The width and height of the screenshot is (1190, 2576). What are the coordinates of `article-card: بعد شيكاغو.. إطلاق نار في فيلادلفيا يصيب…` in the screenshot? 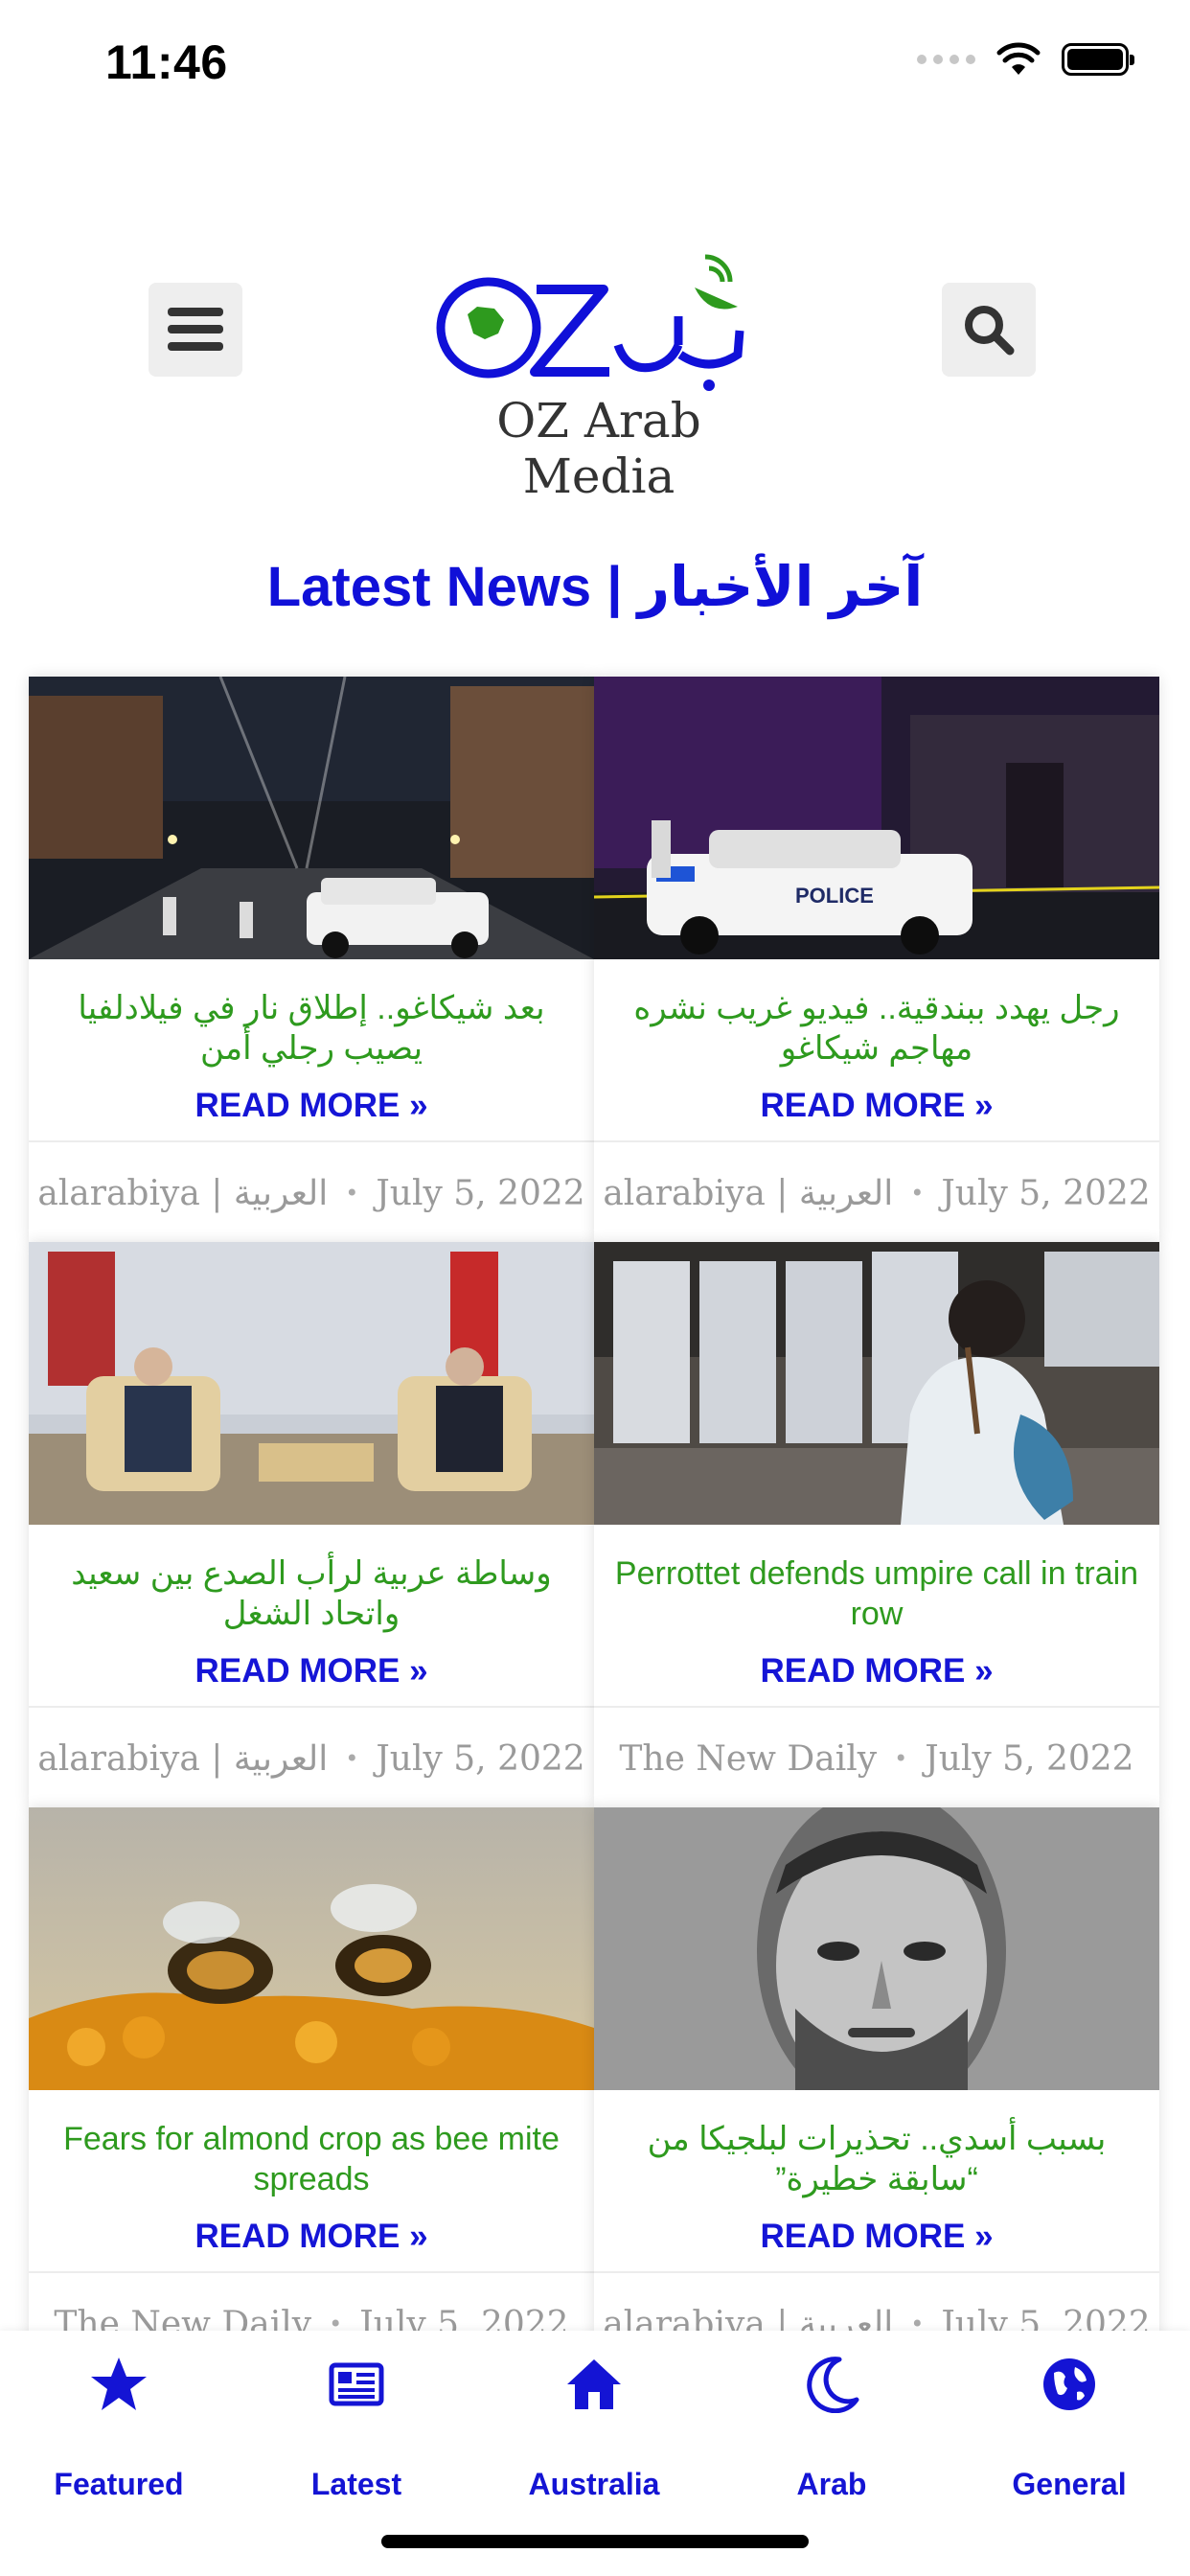 It's located at (311, 959).